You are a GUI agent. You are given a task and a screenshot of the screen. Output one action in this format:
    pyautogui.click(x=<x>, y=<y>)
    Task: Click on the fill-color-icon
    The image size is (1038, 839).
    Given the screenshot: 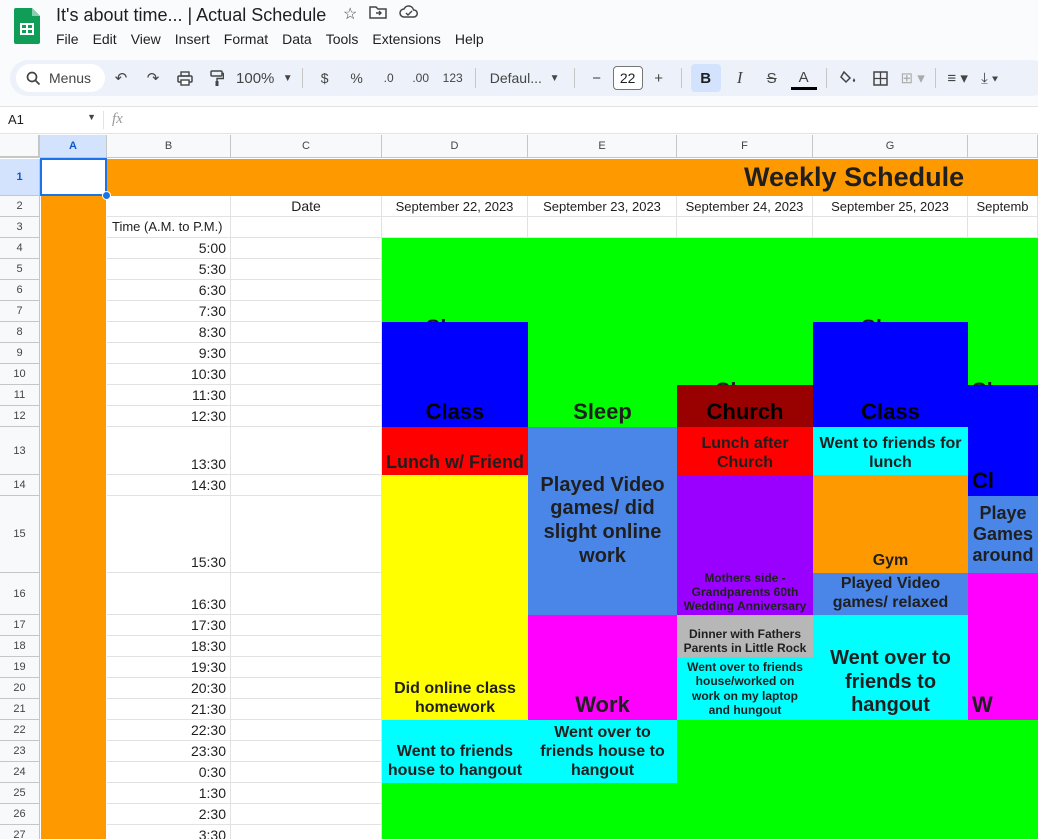 What is the action you would take?
    pyautogui.click(x=849, y=78)
    